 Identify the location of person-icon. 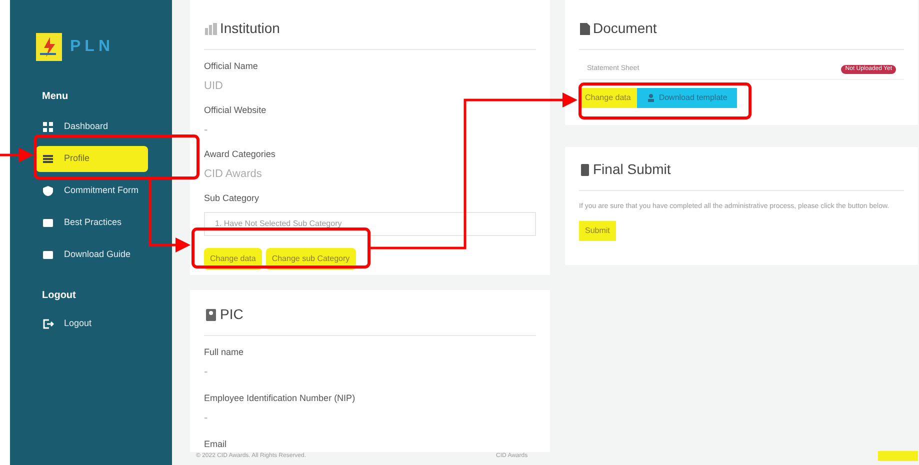
(650, 98).